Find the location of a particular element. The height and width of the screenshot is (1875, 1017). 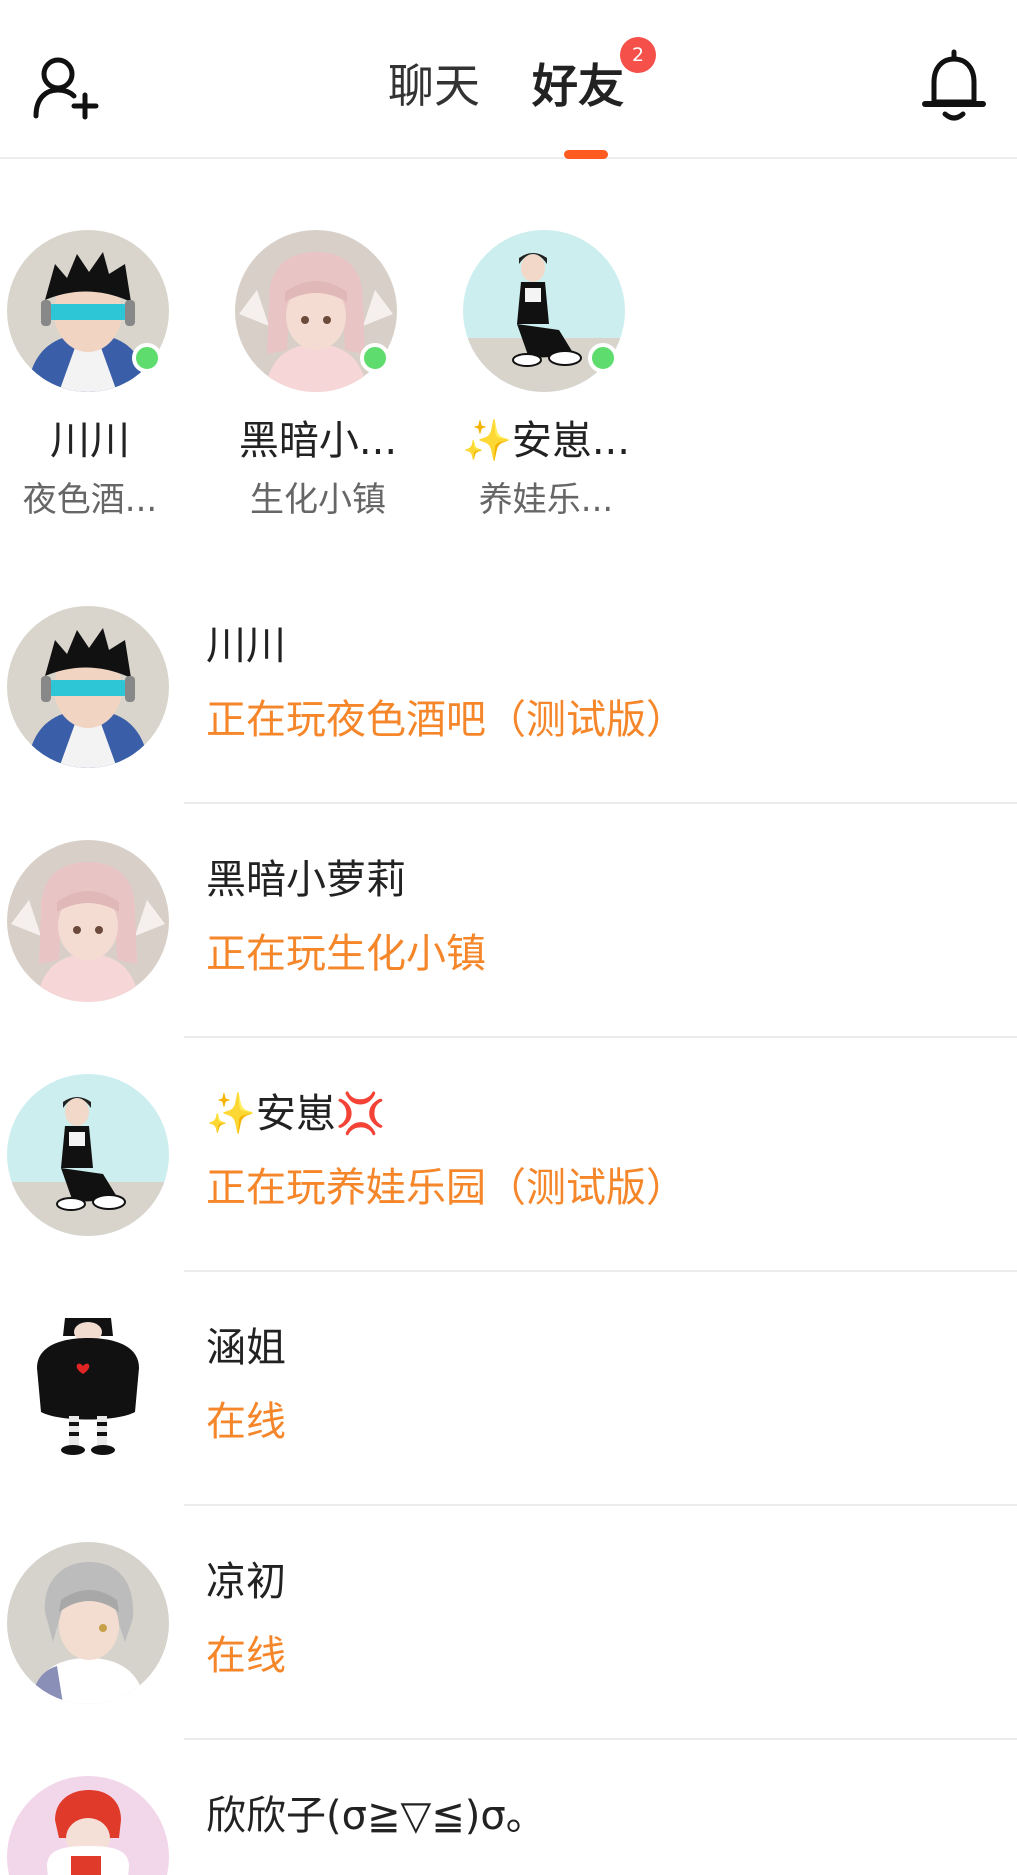

friend-row: ✨安崽💢 正在玩养娃乐园（测试版） is located at coordinates (508, 1185).